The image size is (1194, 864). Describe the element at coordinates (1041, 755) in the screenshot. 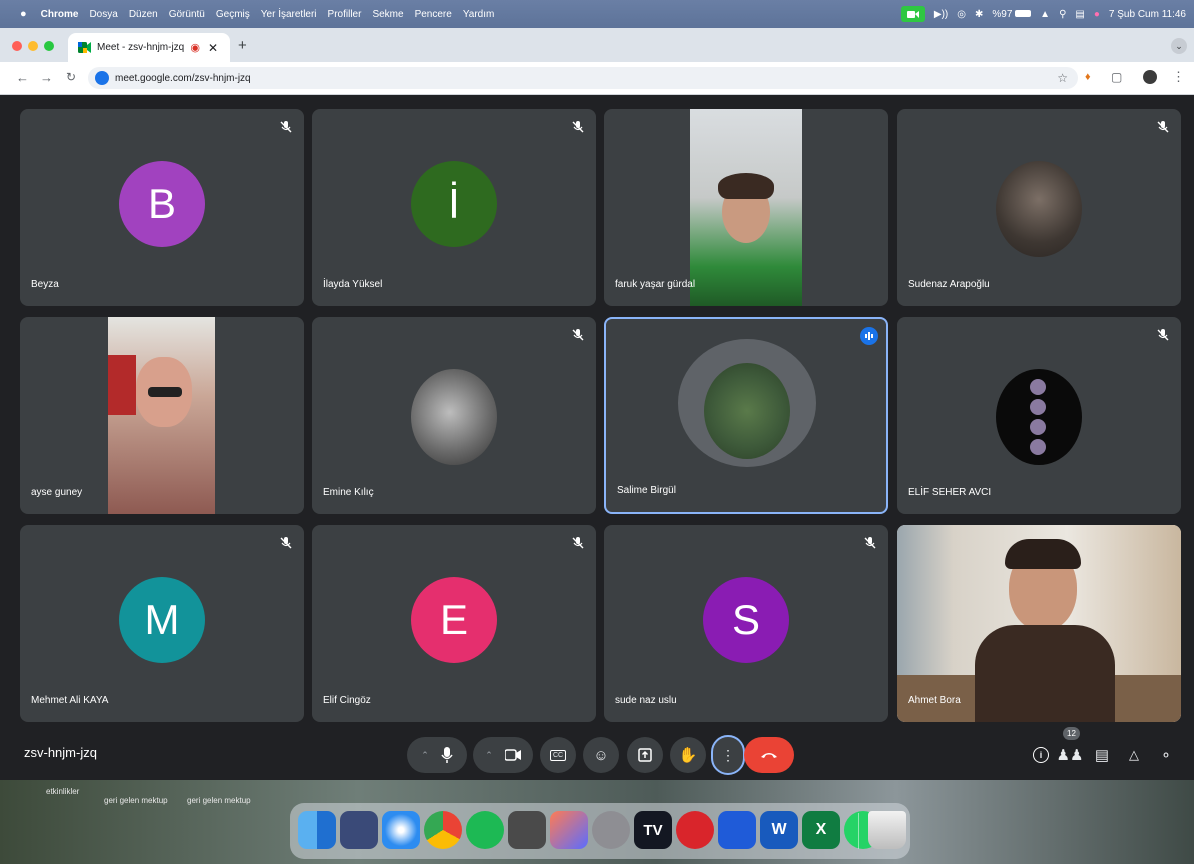

I see `meeting-info-button: i` at that location.